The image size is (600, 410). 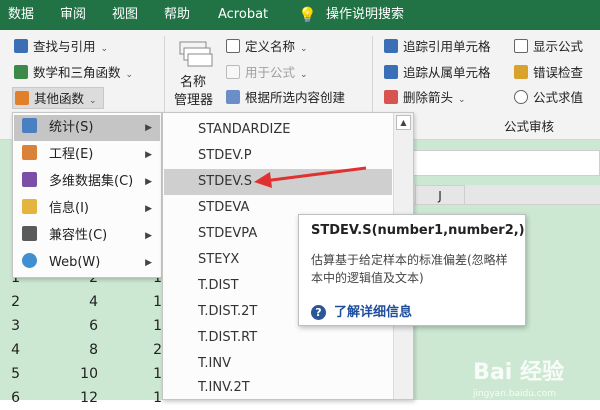 What do you see at coordinates (521, 97) in the screenshot?
I see `evaluate-formula-icon` at bounding box center [521, 97].